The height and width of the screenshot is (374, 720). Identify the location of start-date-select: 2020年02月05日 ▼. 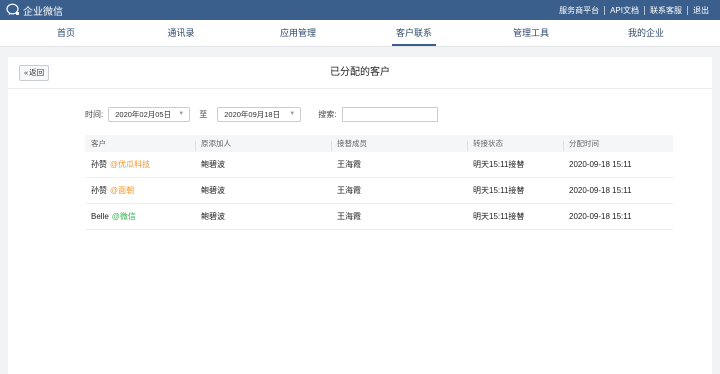
(149, 114).